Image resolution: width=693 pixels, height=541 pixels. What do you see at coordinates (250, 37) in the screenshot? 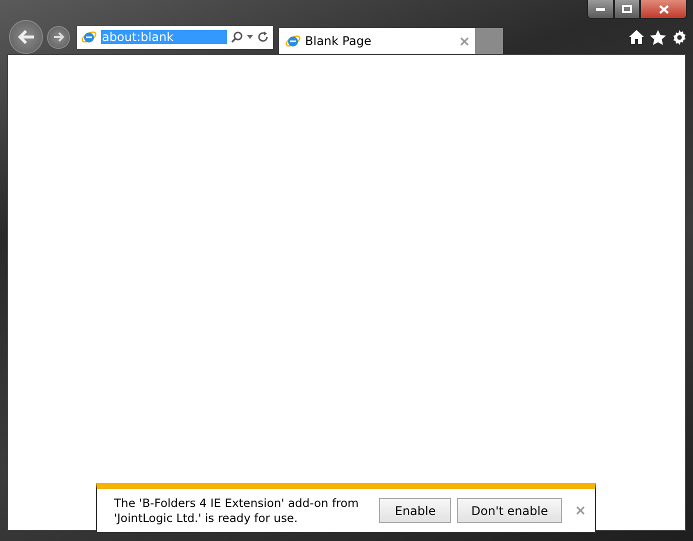
I see `dropdown-icon` at bounding box center [250, 37].